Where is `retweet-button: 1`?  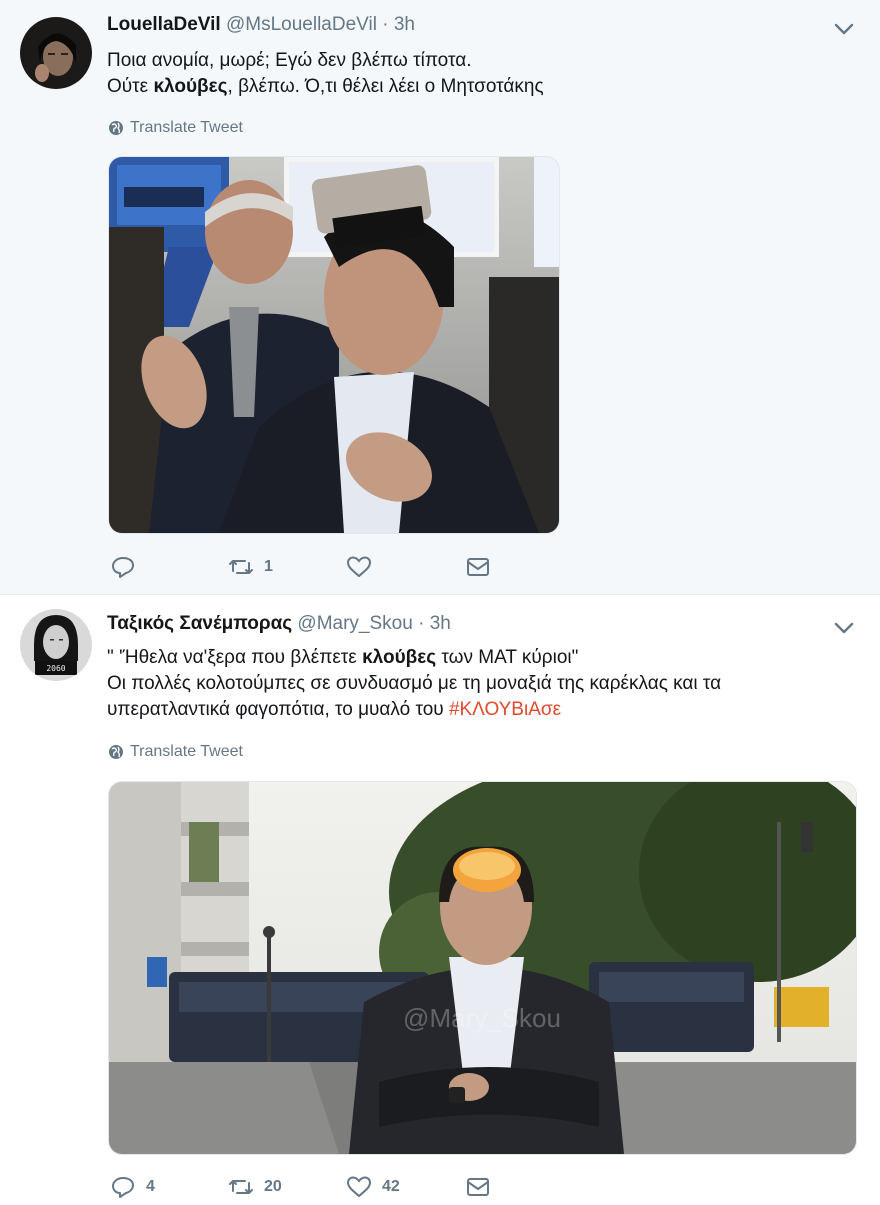 retweet-button: 1 is located at coordinates (250, 567).